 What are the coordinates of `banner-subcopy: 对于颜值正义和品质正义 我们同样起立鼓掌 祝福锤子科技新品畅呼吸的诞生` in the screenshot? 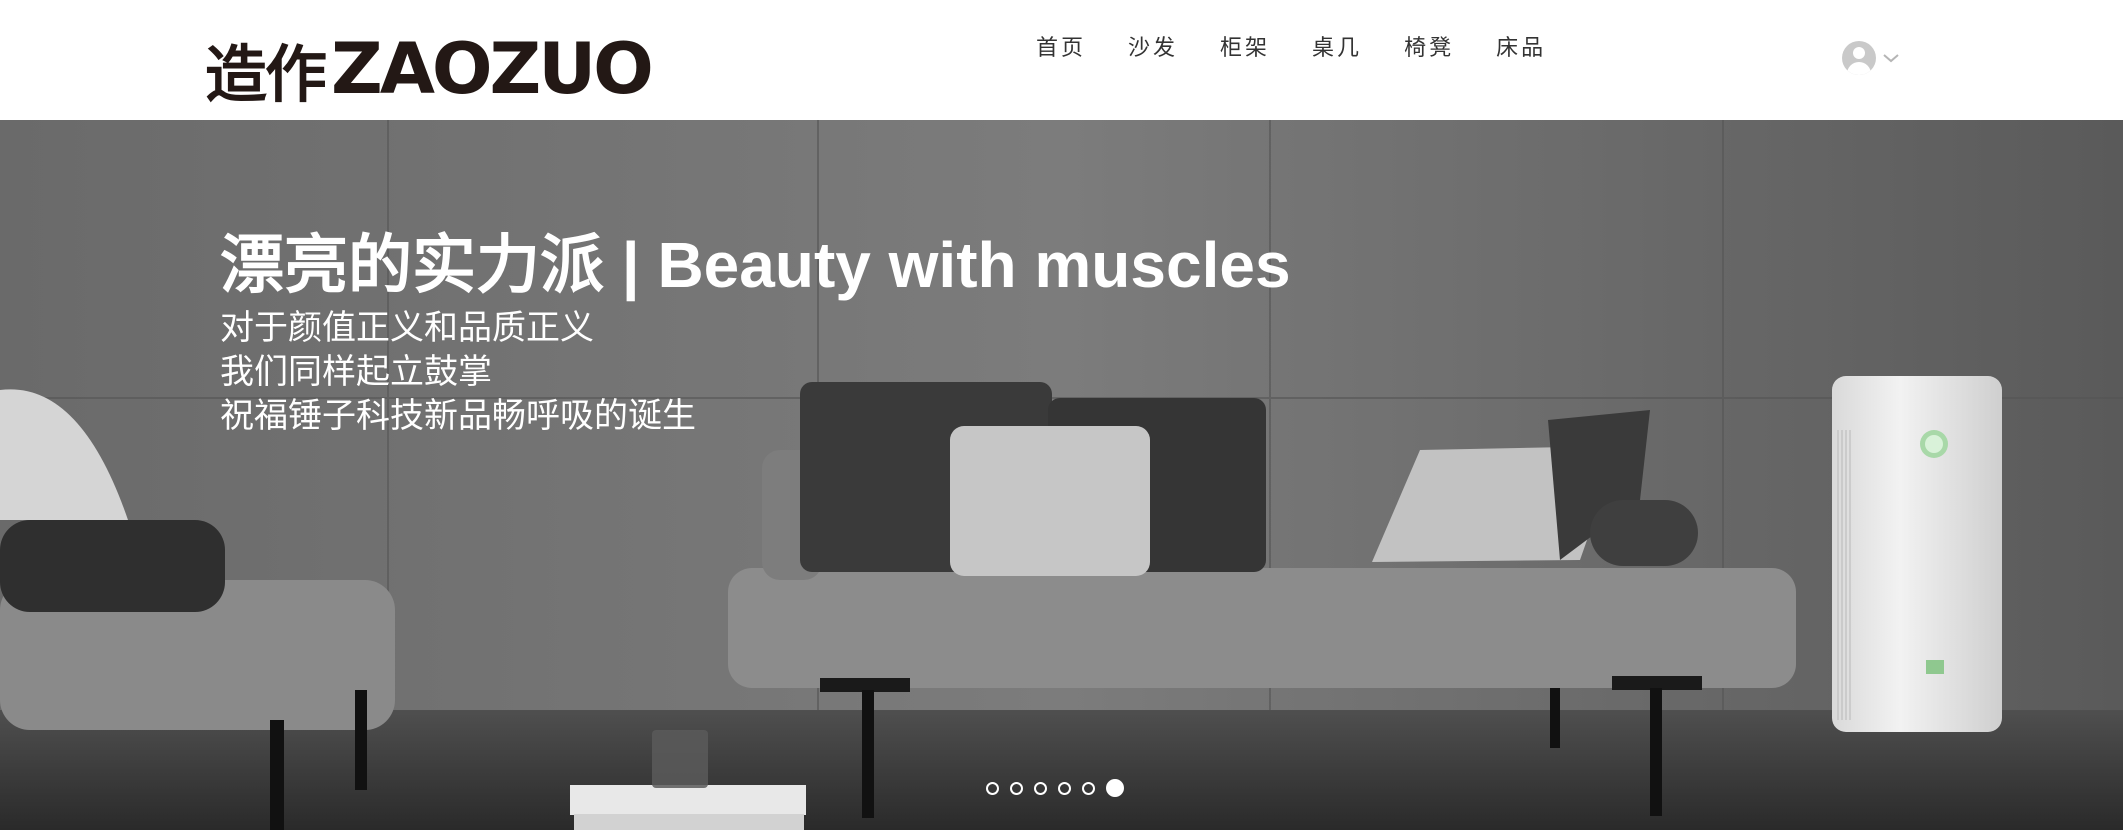 It's located at (458, 372).